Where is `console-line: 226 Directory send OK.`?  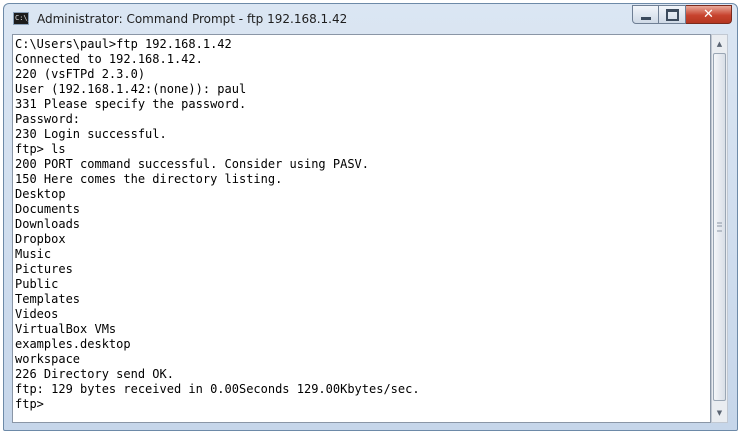
console-line: 226 Directory send OK. is located at coordinates (94, 374).